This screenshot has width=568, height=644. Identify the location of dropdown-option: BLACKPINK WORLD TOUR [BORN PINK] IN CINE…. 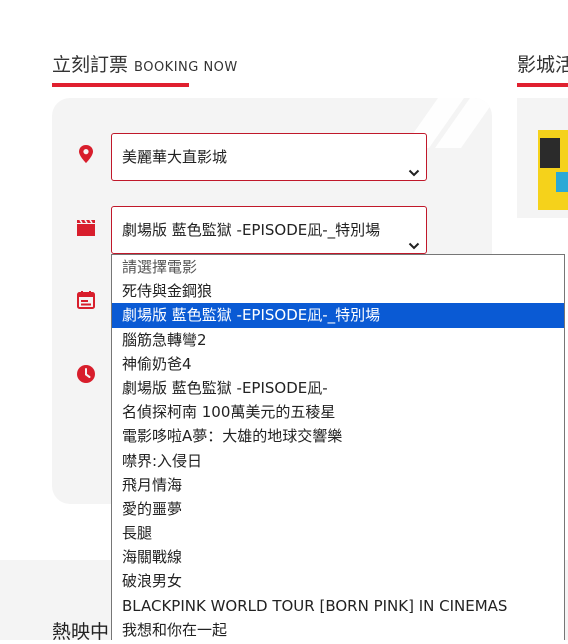
(338, 606).